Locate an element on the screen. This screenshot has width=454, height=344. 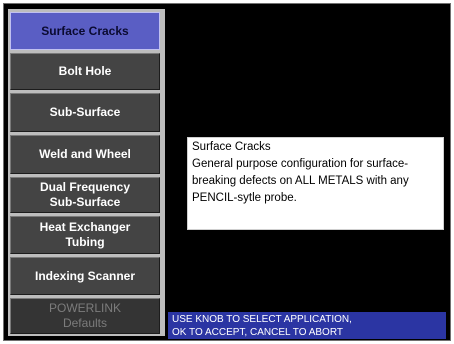
menu-item-label: Heat Exchanger Tubing is located at coordinates (85, 234).